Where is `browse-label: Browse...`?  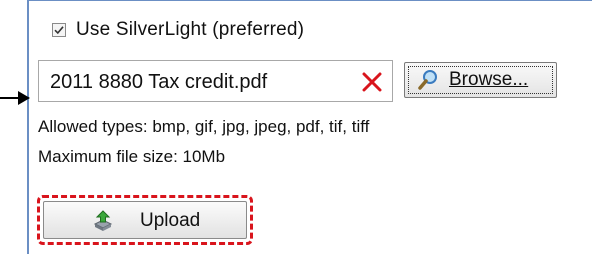 browse-label: Browse... is located at coordinates (489, 79).